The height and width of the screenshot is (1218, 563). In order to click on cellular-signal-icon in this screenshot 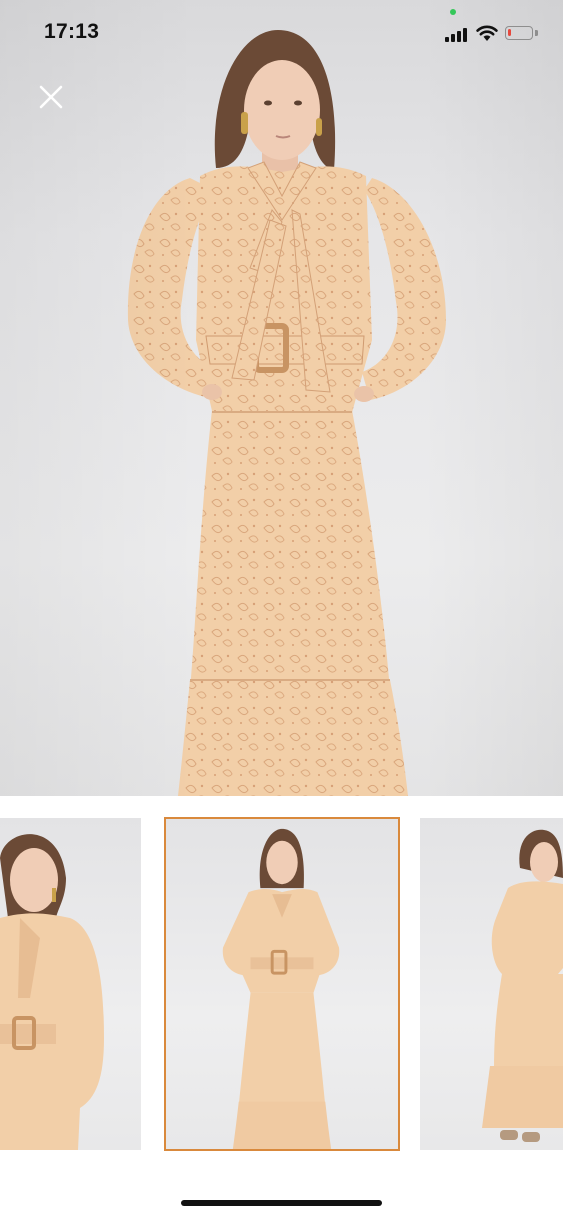, I will do `click(457, 34)`.